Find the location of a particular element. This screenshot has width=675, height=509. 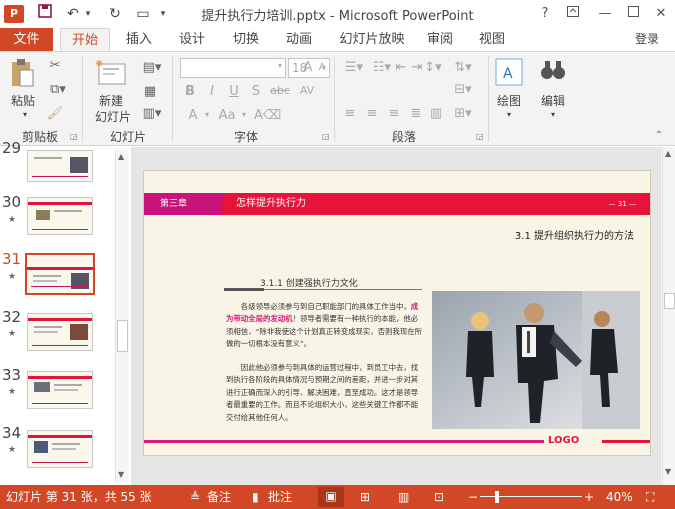

slideshow-view-icon: ⊡ is located at coordinates (439, 497).